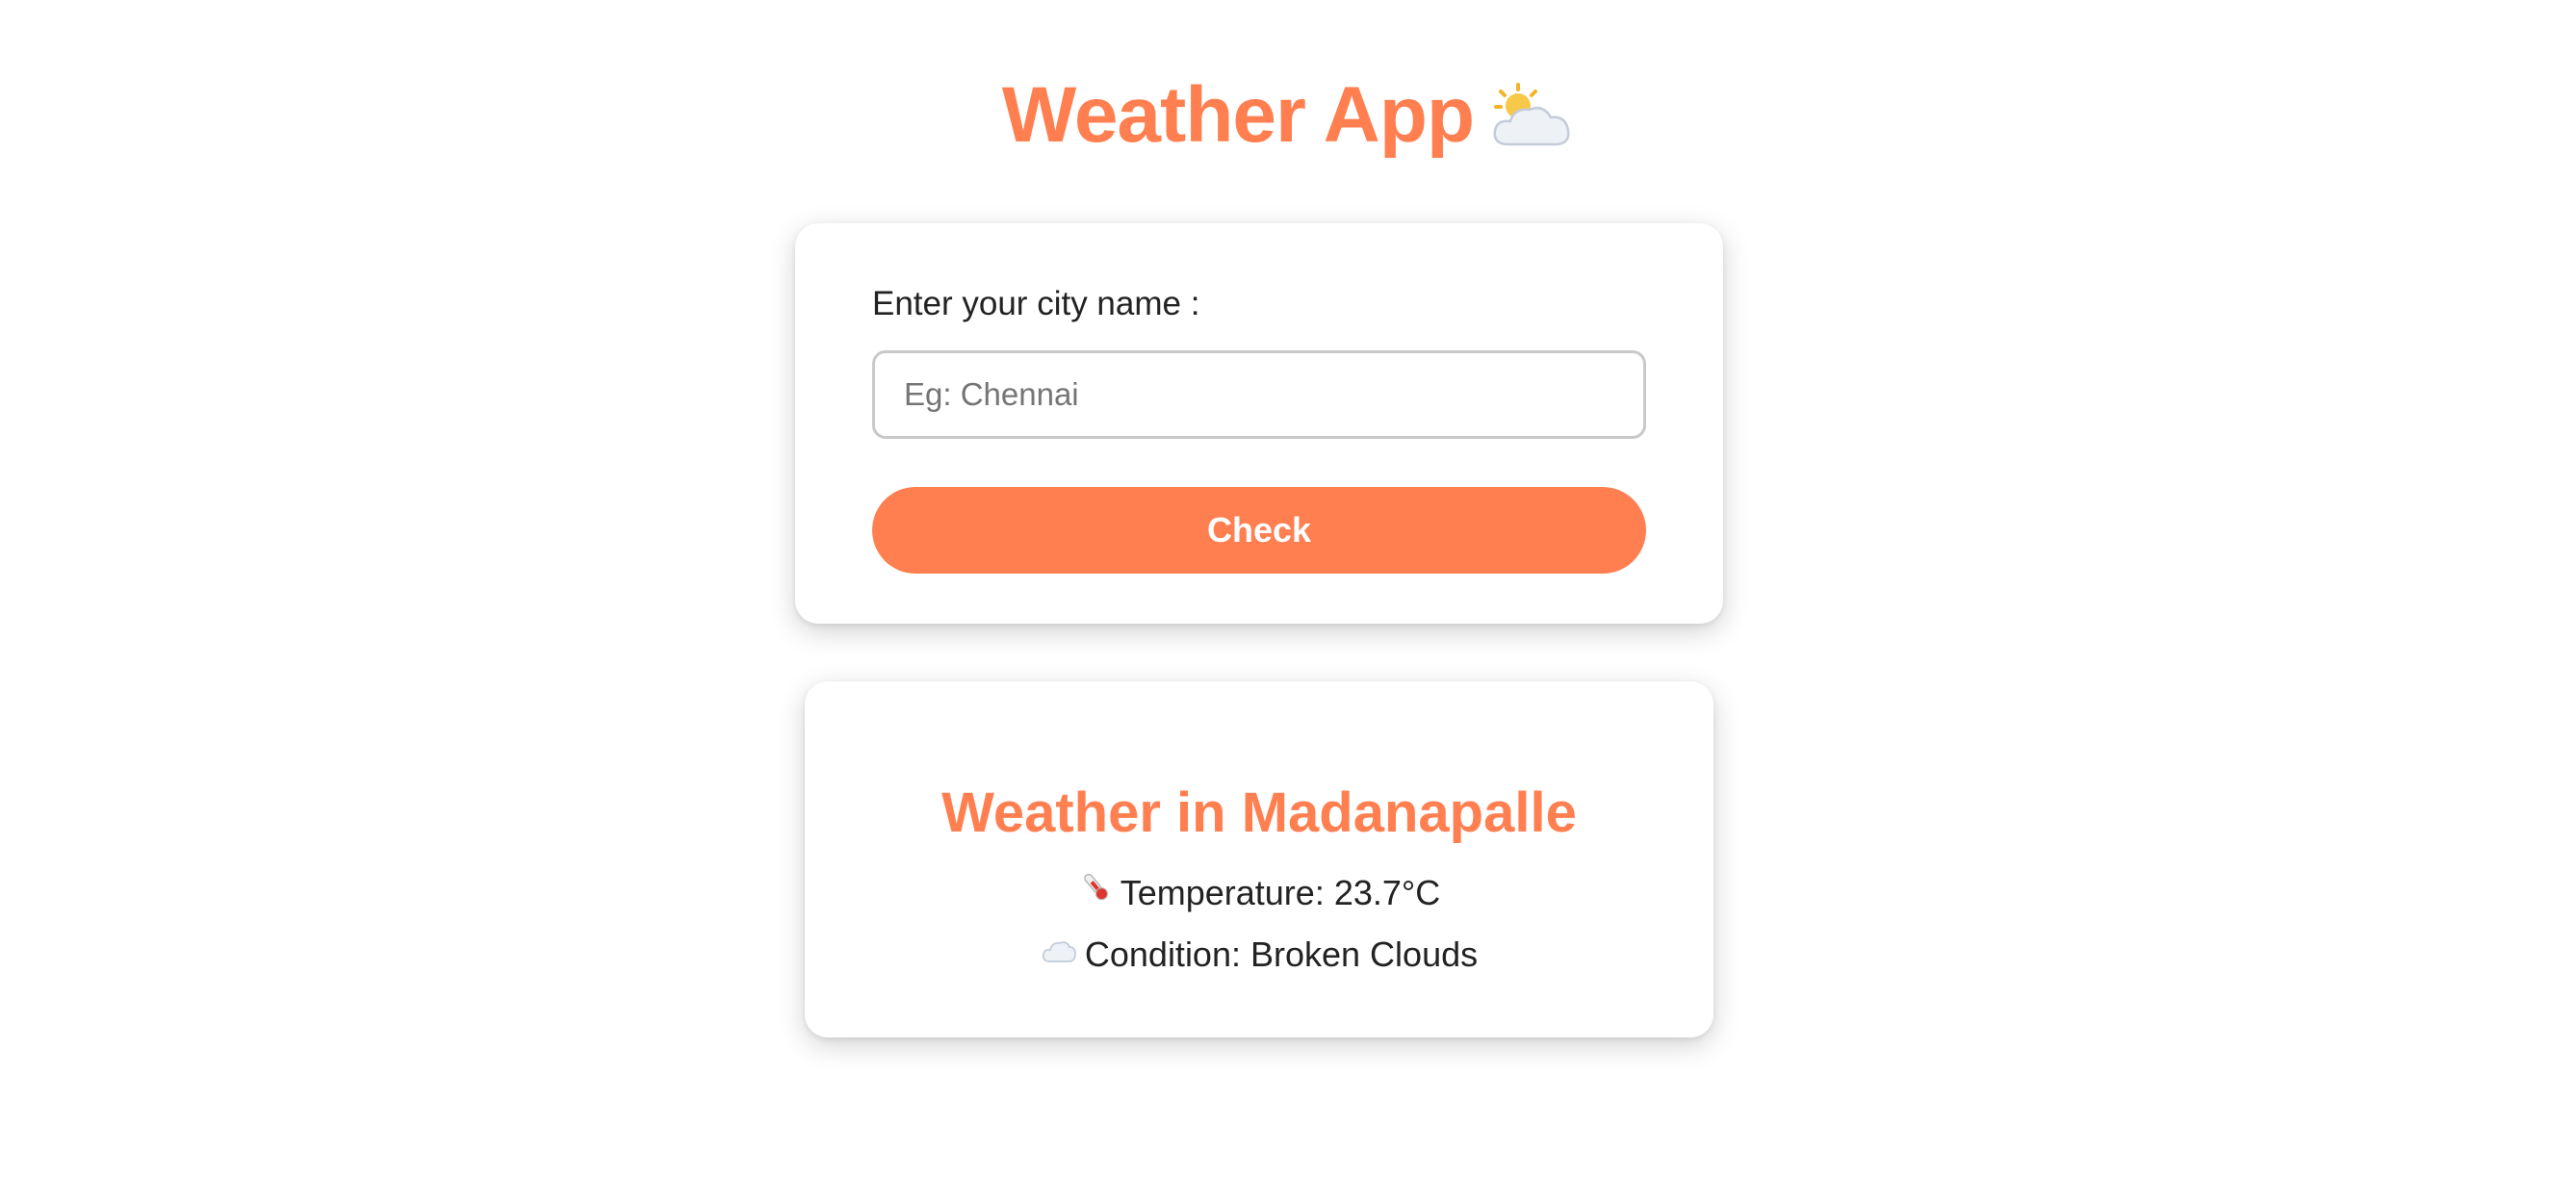 The image size is (2576, 1178). Describe the element at coordinates (1281, 955) in the screenshot. I see `condition-text: Condition: Broken Clouds` at that location.